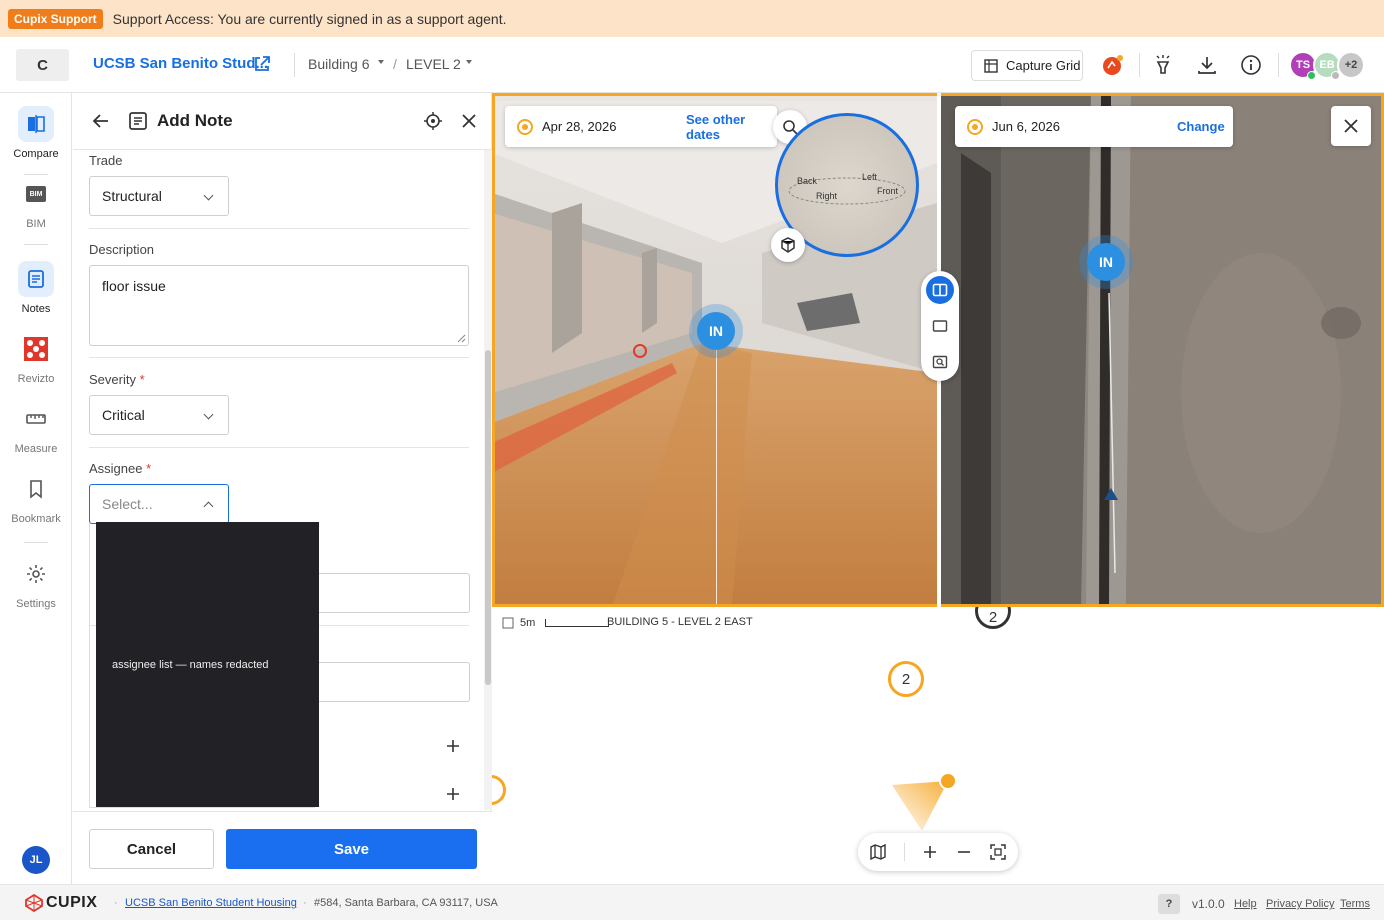  What do you see at coordinates (1026, 126) in the screenshot?
I see `capture-date: Jun 6, 2026` at bounding box center [1026, 126].